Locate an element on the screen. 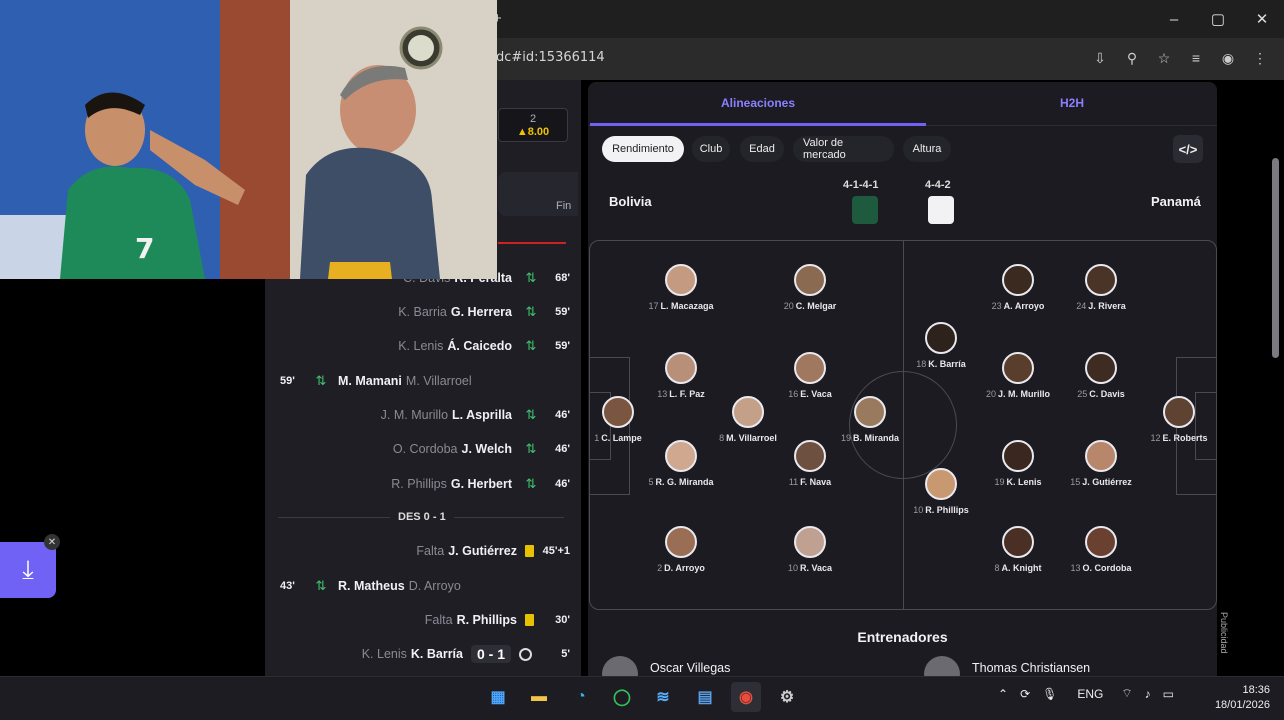 This screenshot has width=1284, height=720. zoom-icon: ⚲ is located at coordinates (1132, 58).